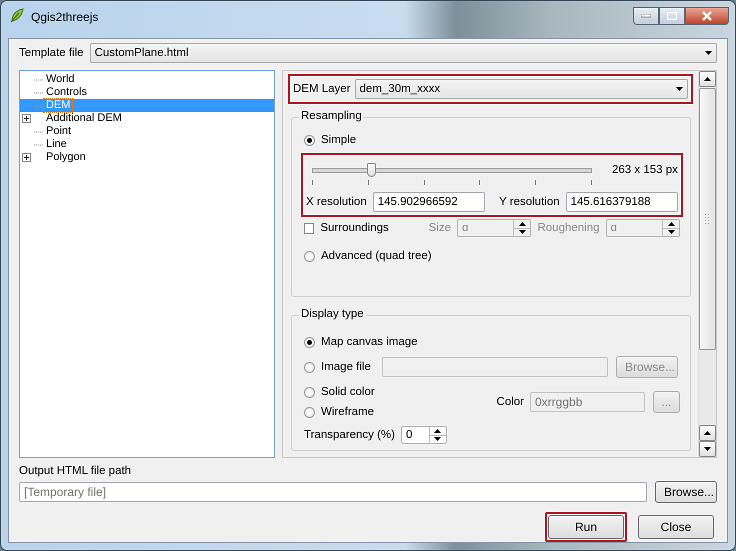 This screenshot has height=551, width=736. I want to click on group-title: Display type, so click(332, 314).